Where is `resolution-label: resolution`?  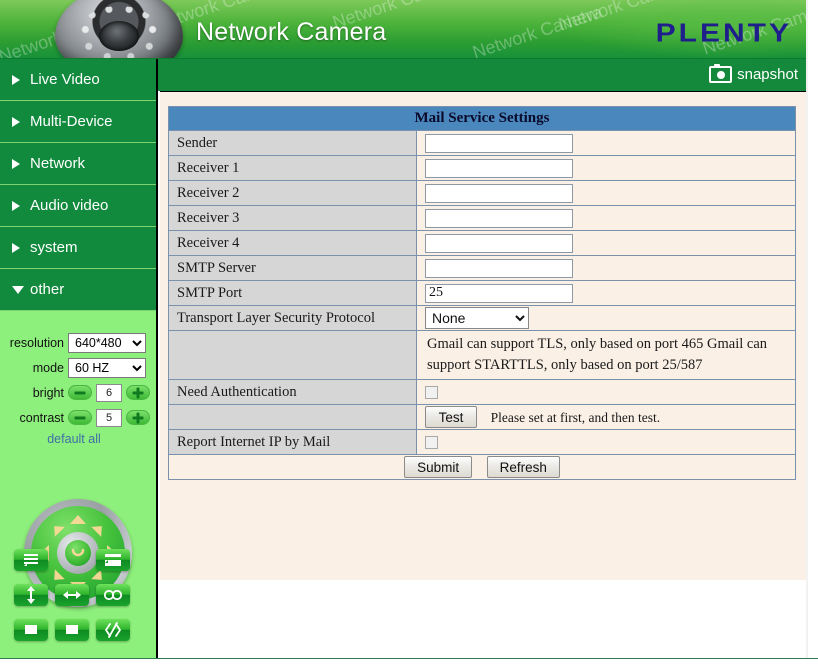
resolution-label: resolution is located at coordinates (36, 342).